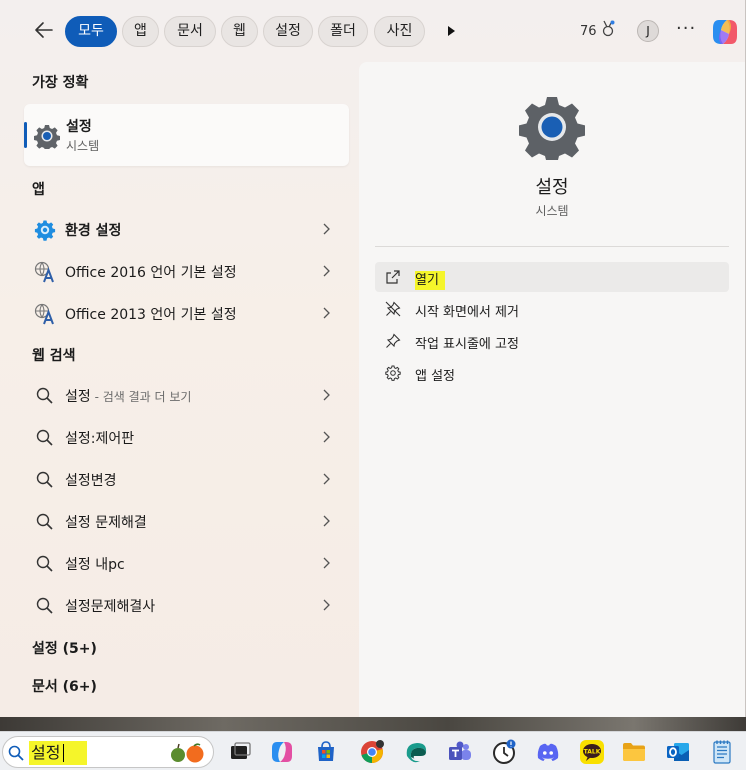 Image resolution: width=746 pixels, height=770 pixels. What do you see at coordinates (435, 376) in the screenshot?
I see `action-label: 앱 설정` at bounding box center [435, 376].